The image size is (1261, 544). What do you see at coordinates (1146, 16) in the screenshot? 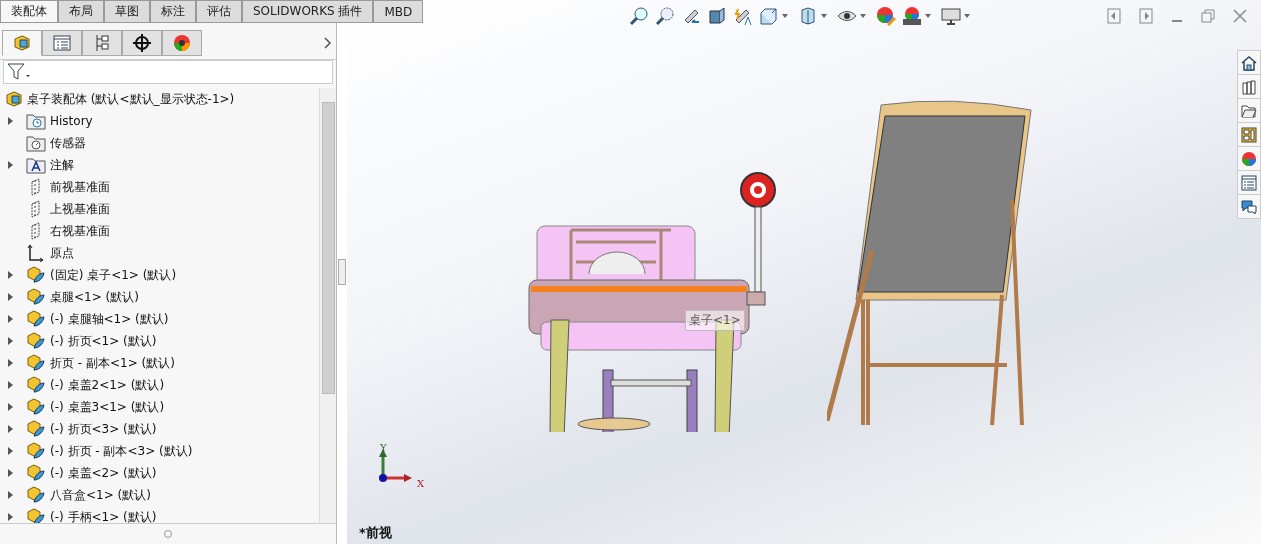
I see `tile-right-icon` at bounding box center [1146, 16].